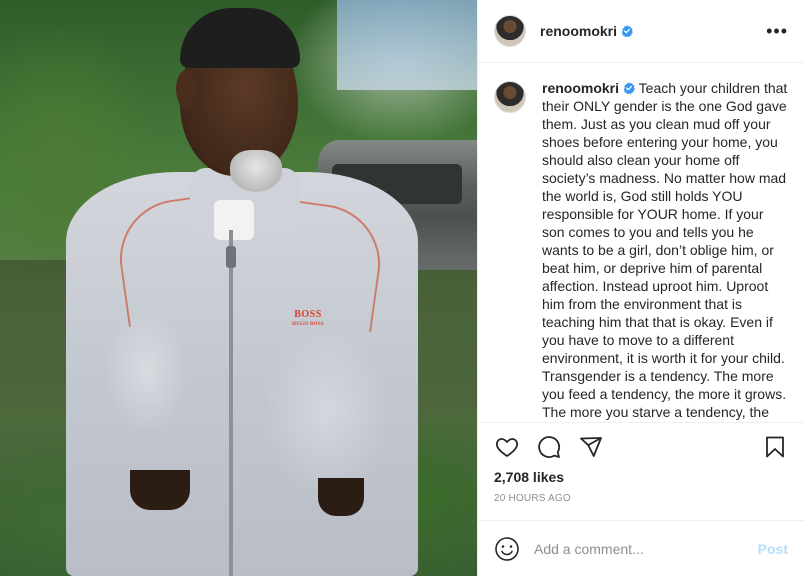 The width and height of the screenshot is (804, 576). I want to click on hair, so click(240, 38).